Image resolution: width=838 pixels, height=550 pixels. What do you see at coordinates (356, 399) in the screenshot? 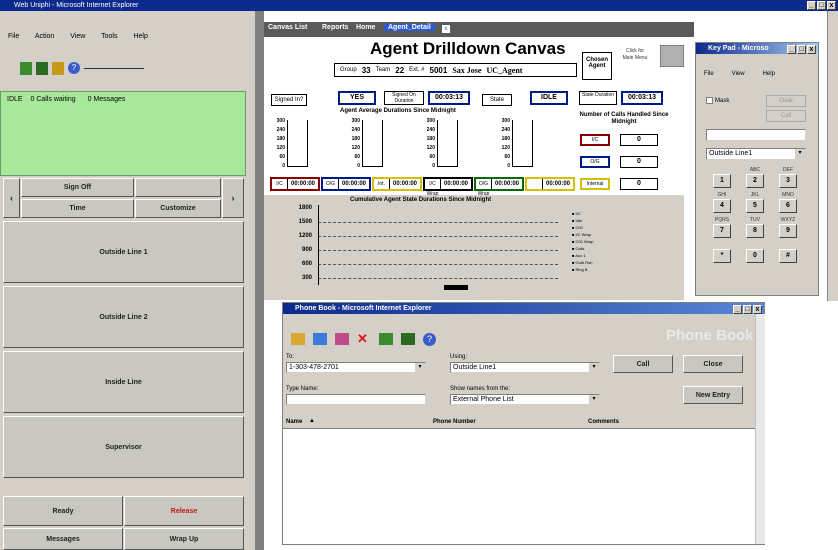
I see `type-name-field` at bounding box center [356, 399].